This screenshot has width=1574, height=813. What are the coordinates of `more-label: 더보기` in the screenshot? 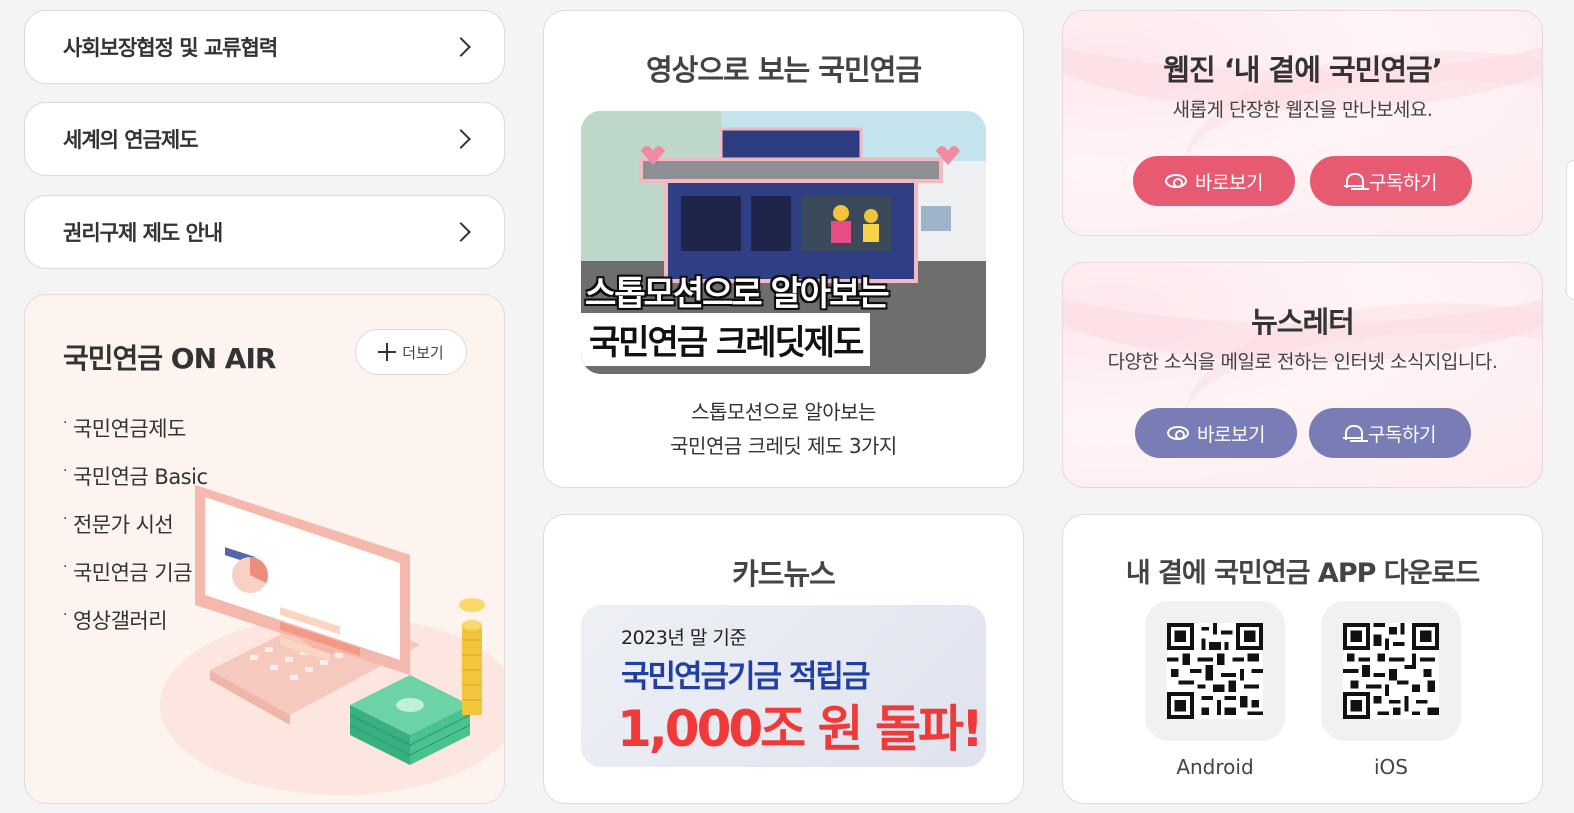 It's located at (423, 352).